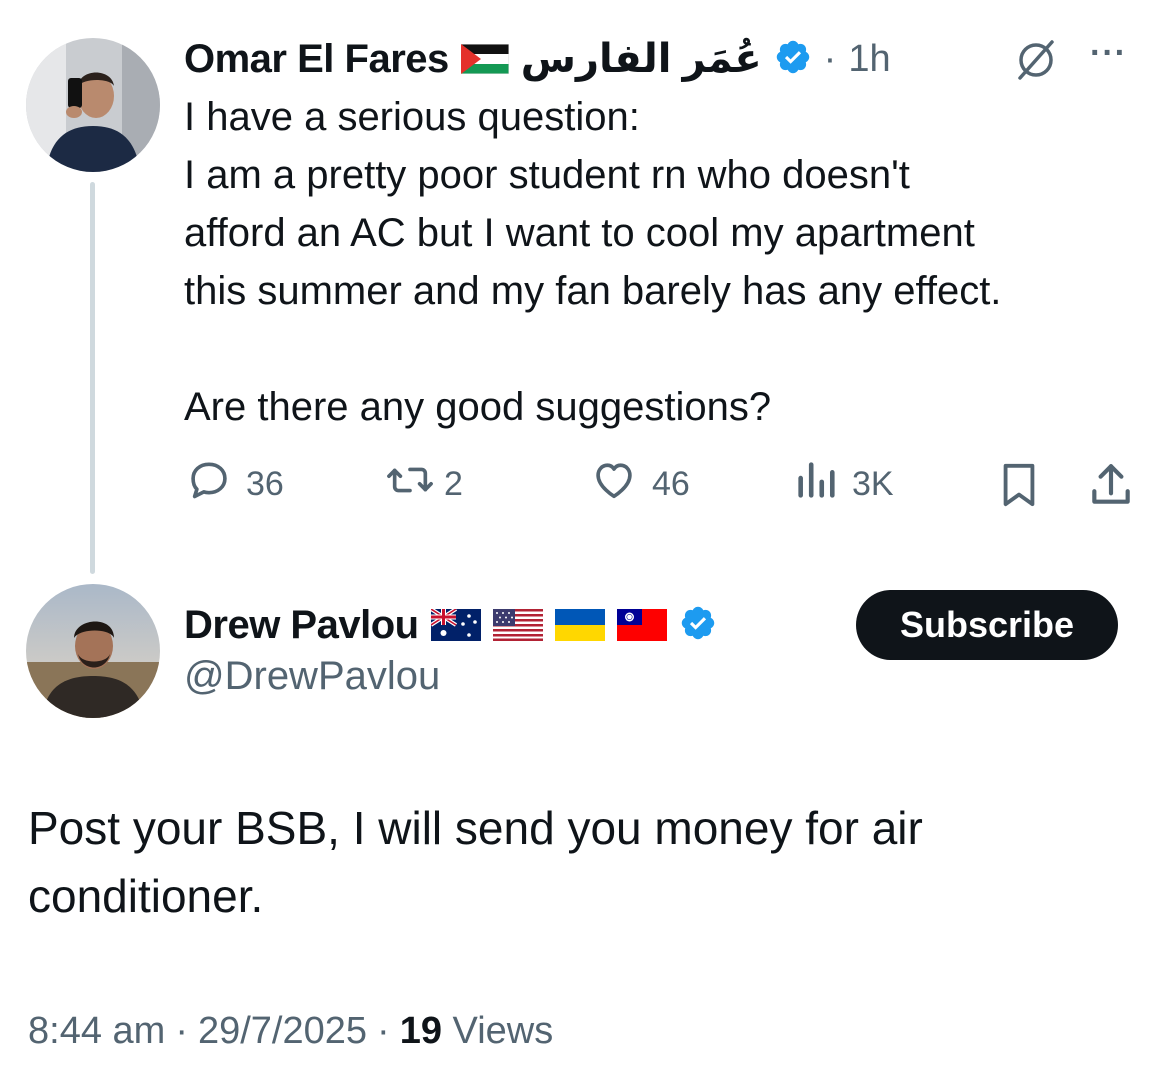  I want to click on heart-icon, so click(614, 484).